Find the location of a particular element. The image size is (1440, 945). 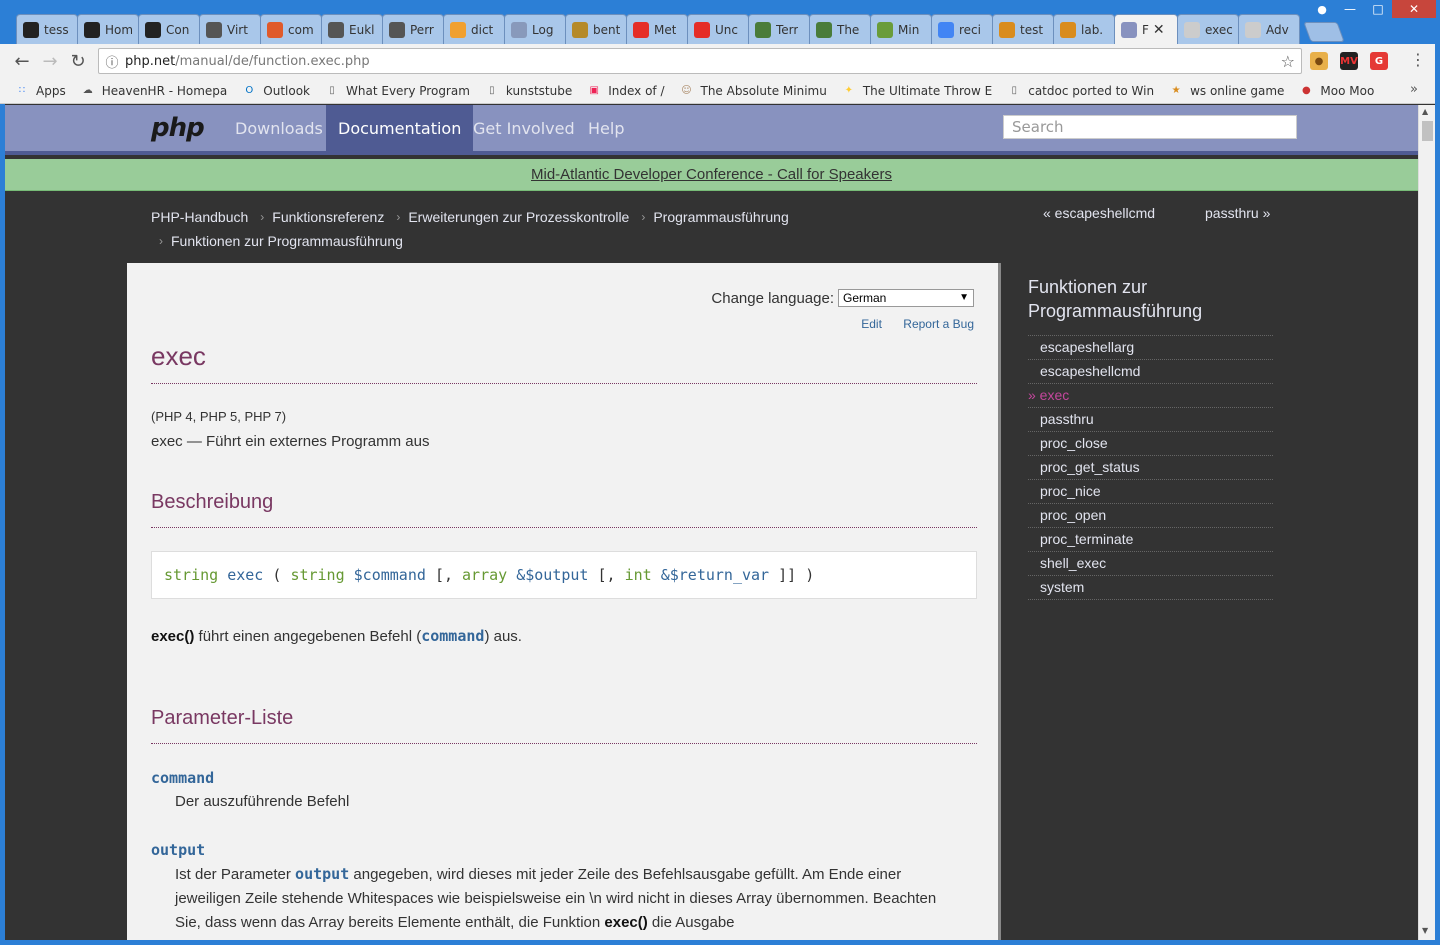

browser-tab: bent is located at coordinates (596, 29).